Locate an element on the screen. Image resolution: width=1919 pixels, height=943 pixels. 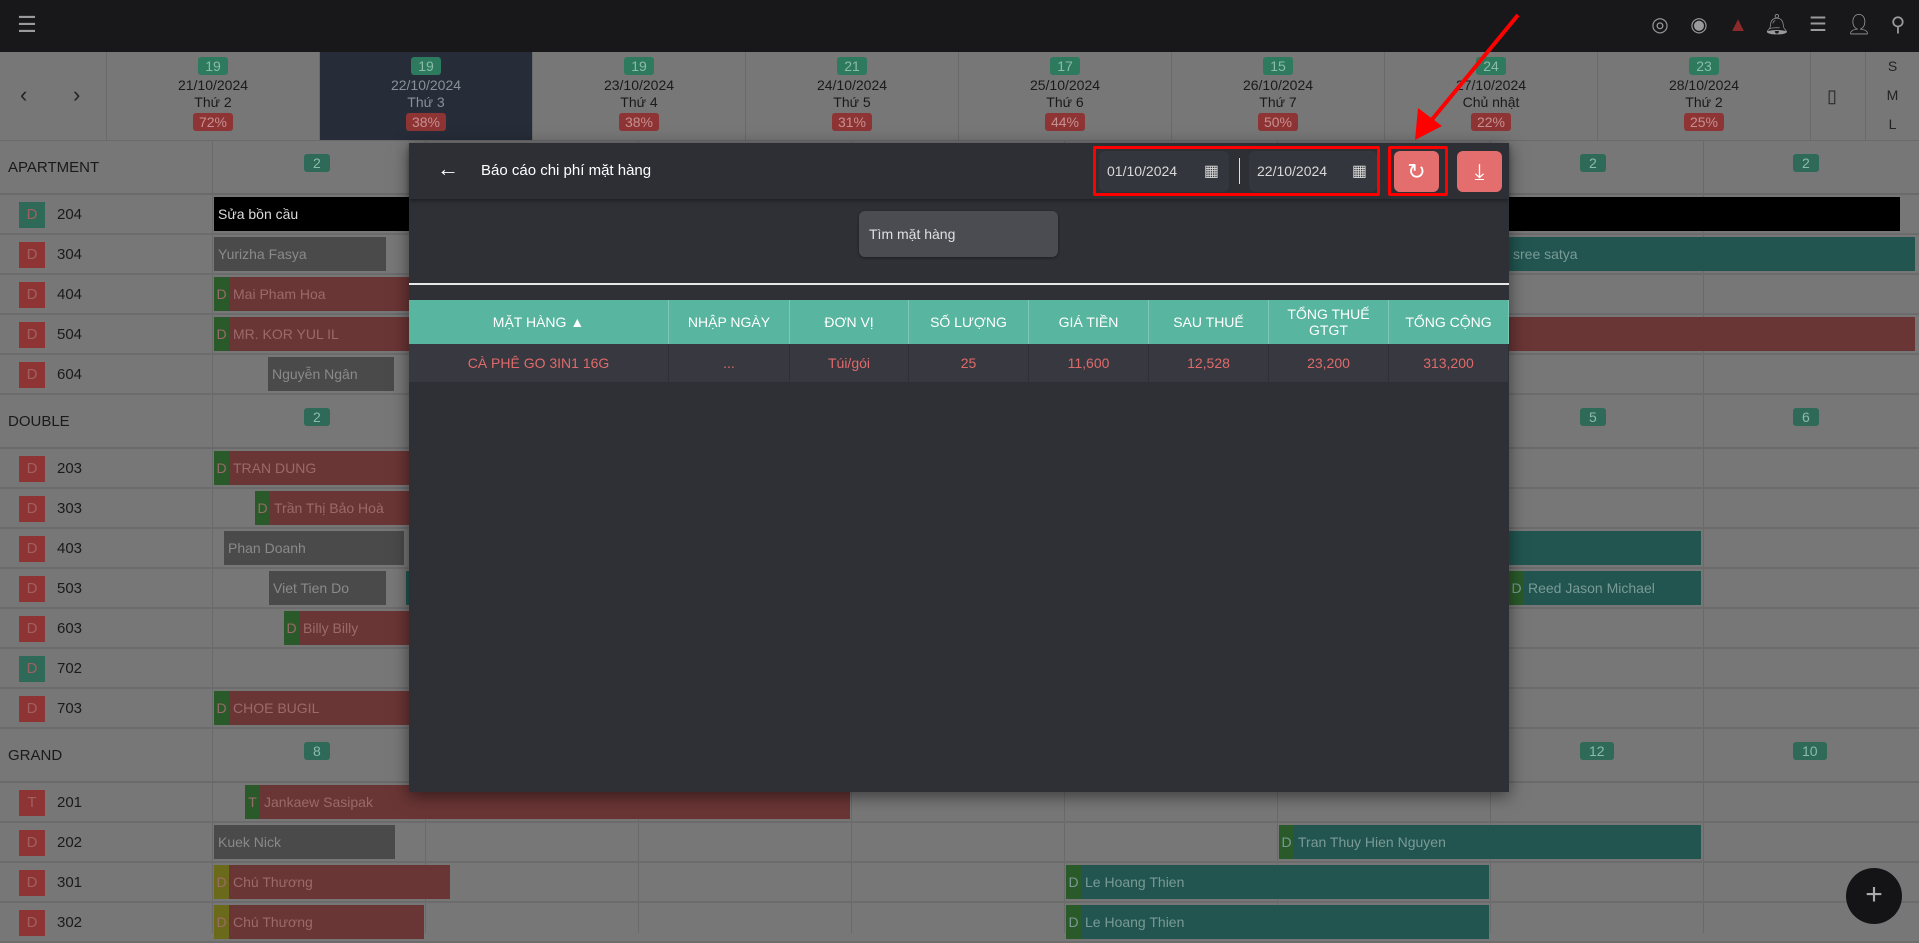
column-header: TỔNG THUẾ GTGT is located at coordinates (1329, 322).